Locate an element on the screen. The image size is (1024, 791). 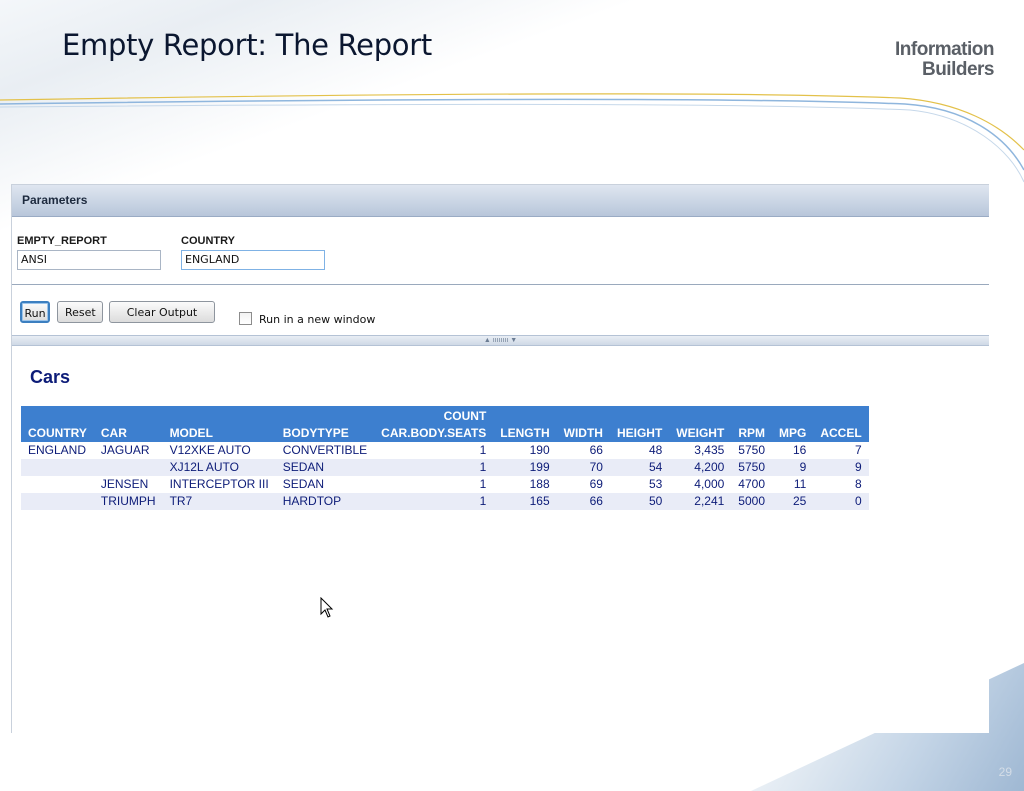
param-label-country: COUNTRY is located at coordinates (208, 241).